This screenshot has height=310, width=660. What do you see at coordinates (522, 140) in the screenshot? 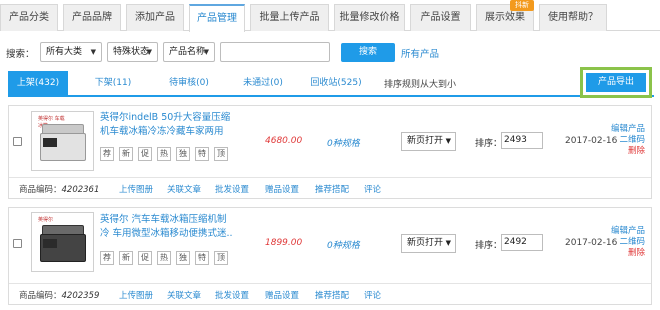
I see `order-input: 2493` at bounding box center [522, 140].